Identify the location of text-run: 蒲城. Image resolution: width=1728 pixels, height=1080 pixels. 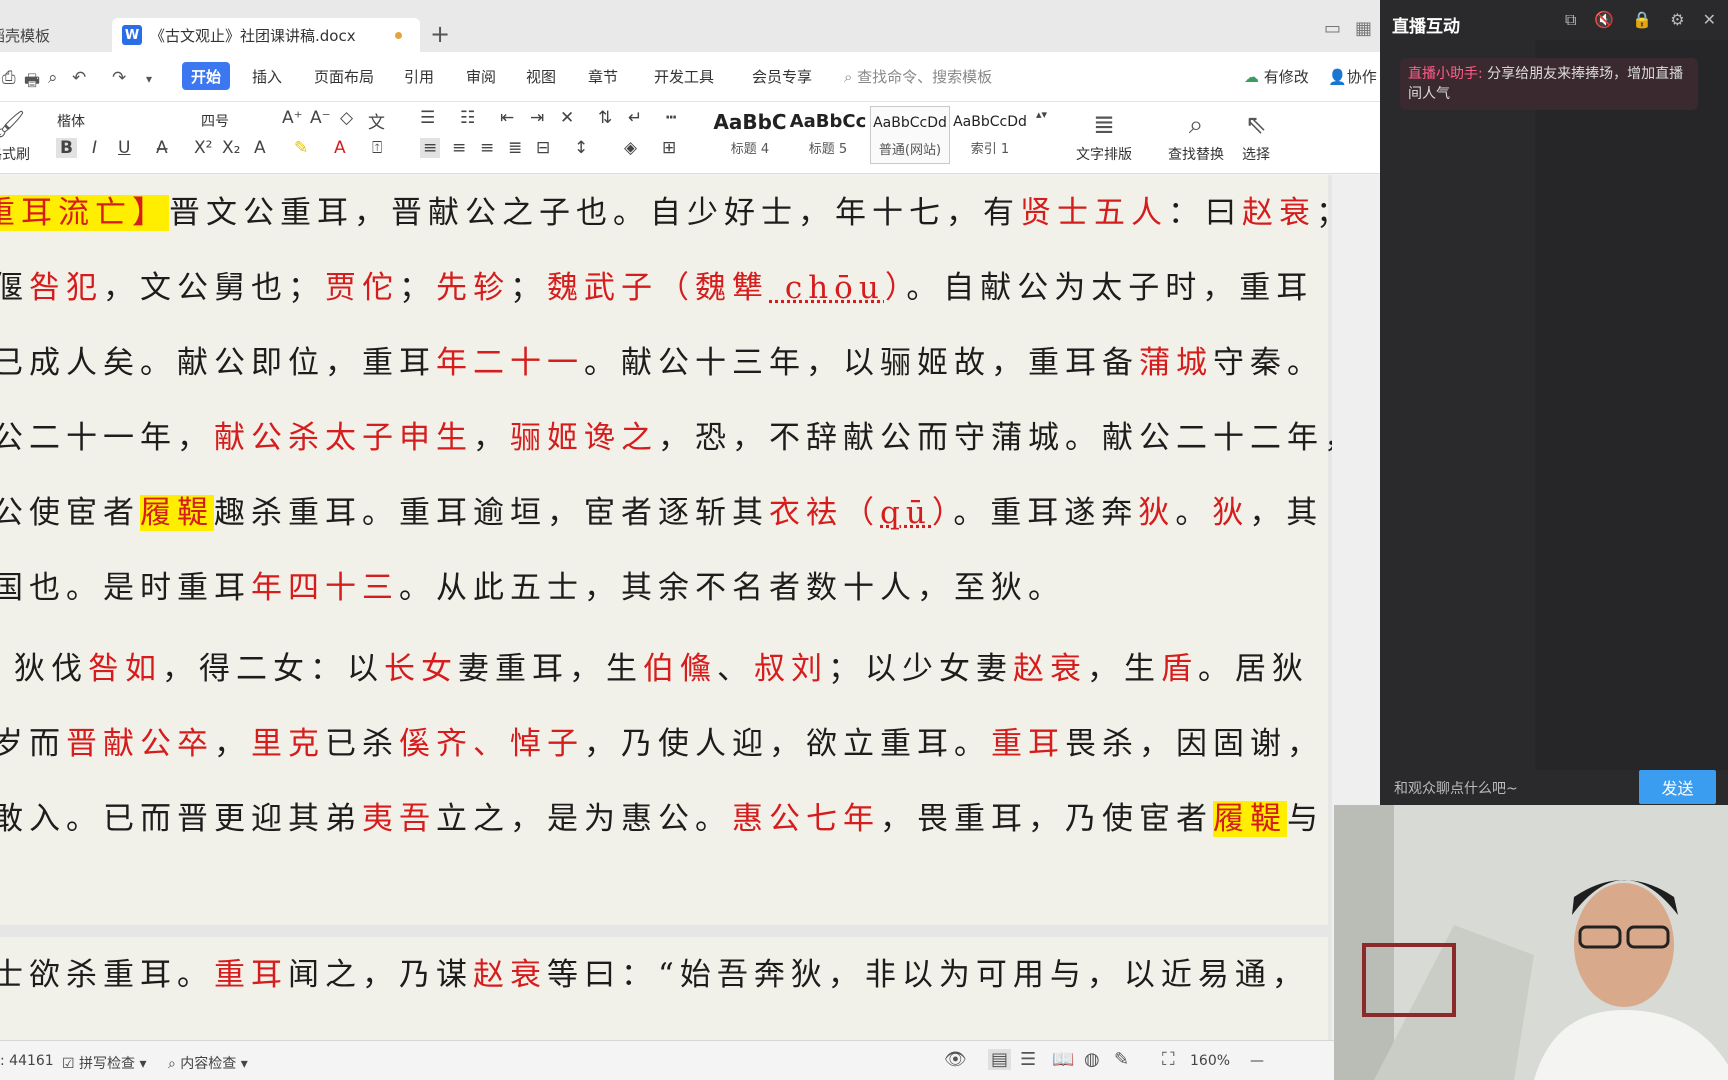
(1176, 363).